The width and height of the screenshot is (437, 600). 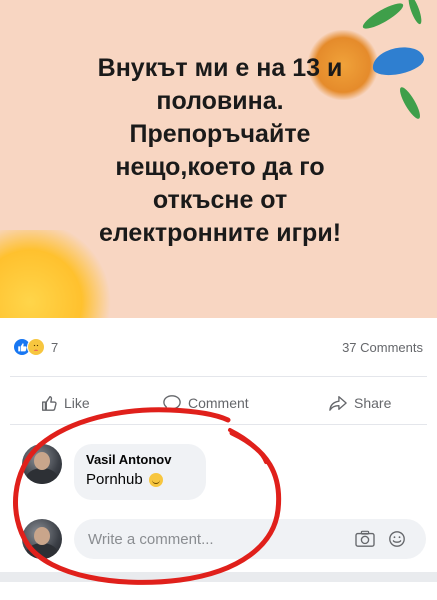 I want to click on commenter-avatar, so click(x=42, y=464).